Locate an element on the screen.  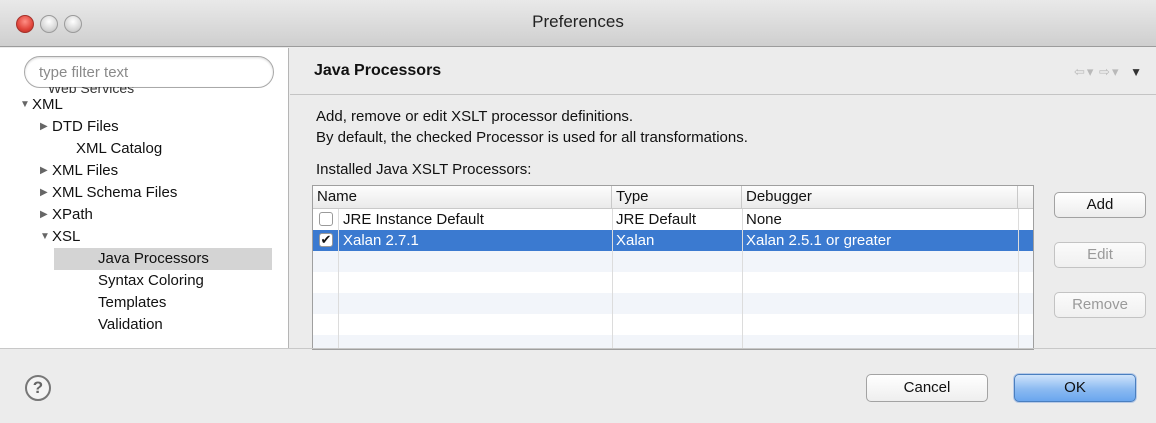
column-header-name: Name is located at coordinates (462, 197).